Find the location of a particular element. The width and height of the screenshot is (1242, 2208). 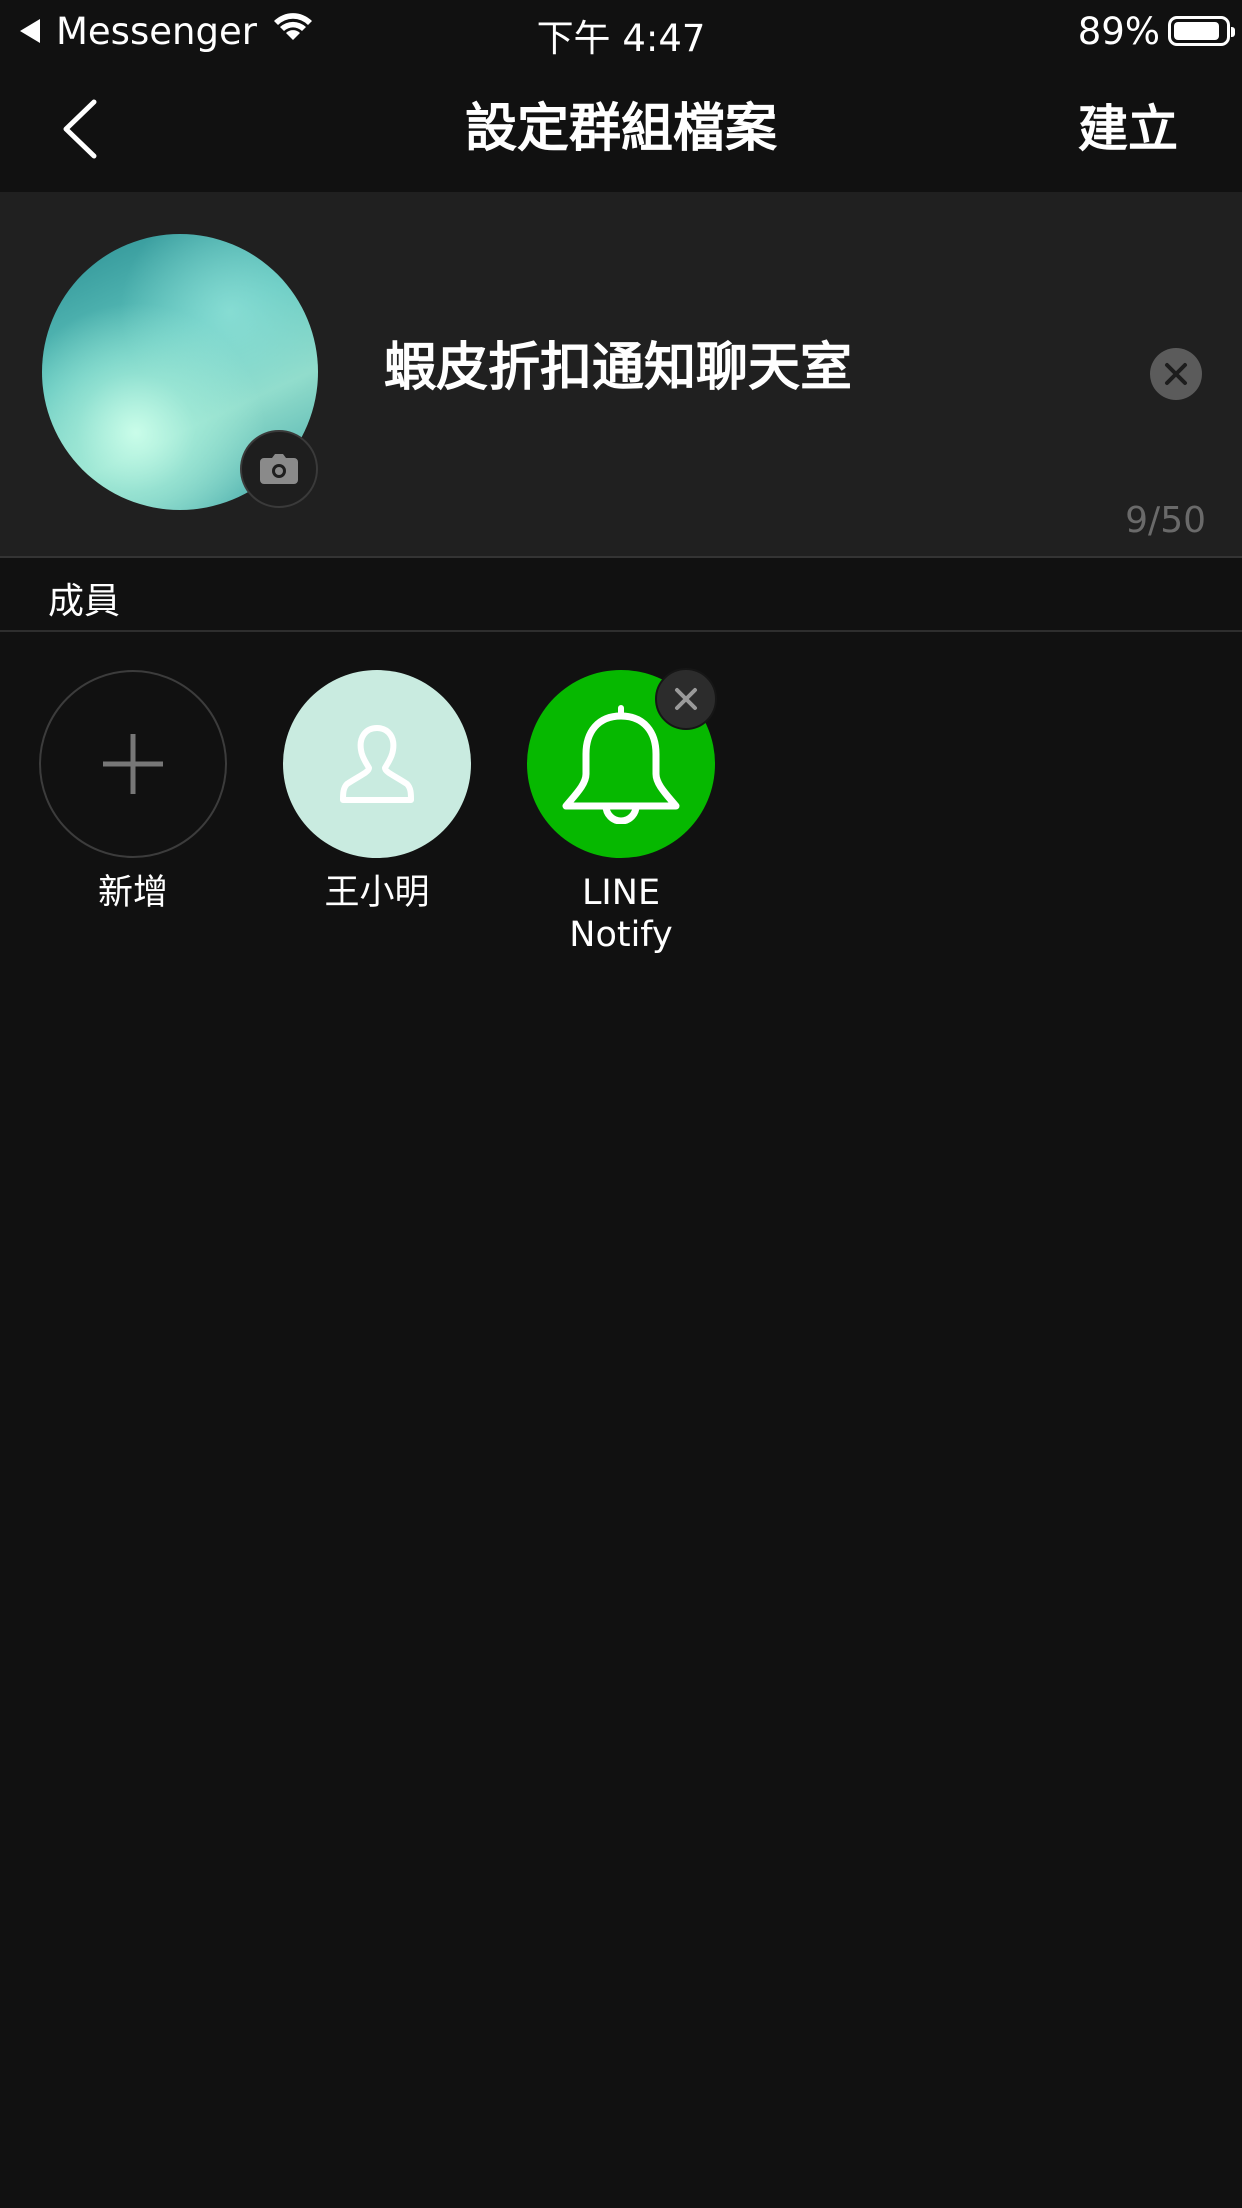

member-item-line-notify: LINE Notify is located at coordinates (621, 812).